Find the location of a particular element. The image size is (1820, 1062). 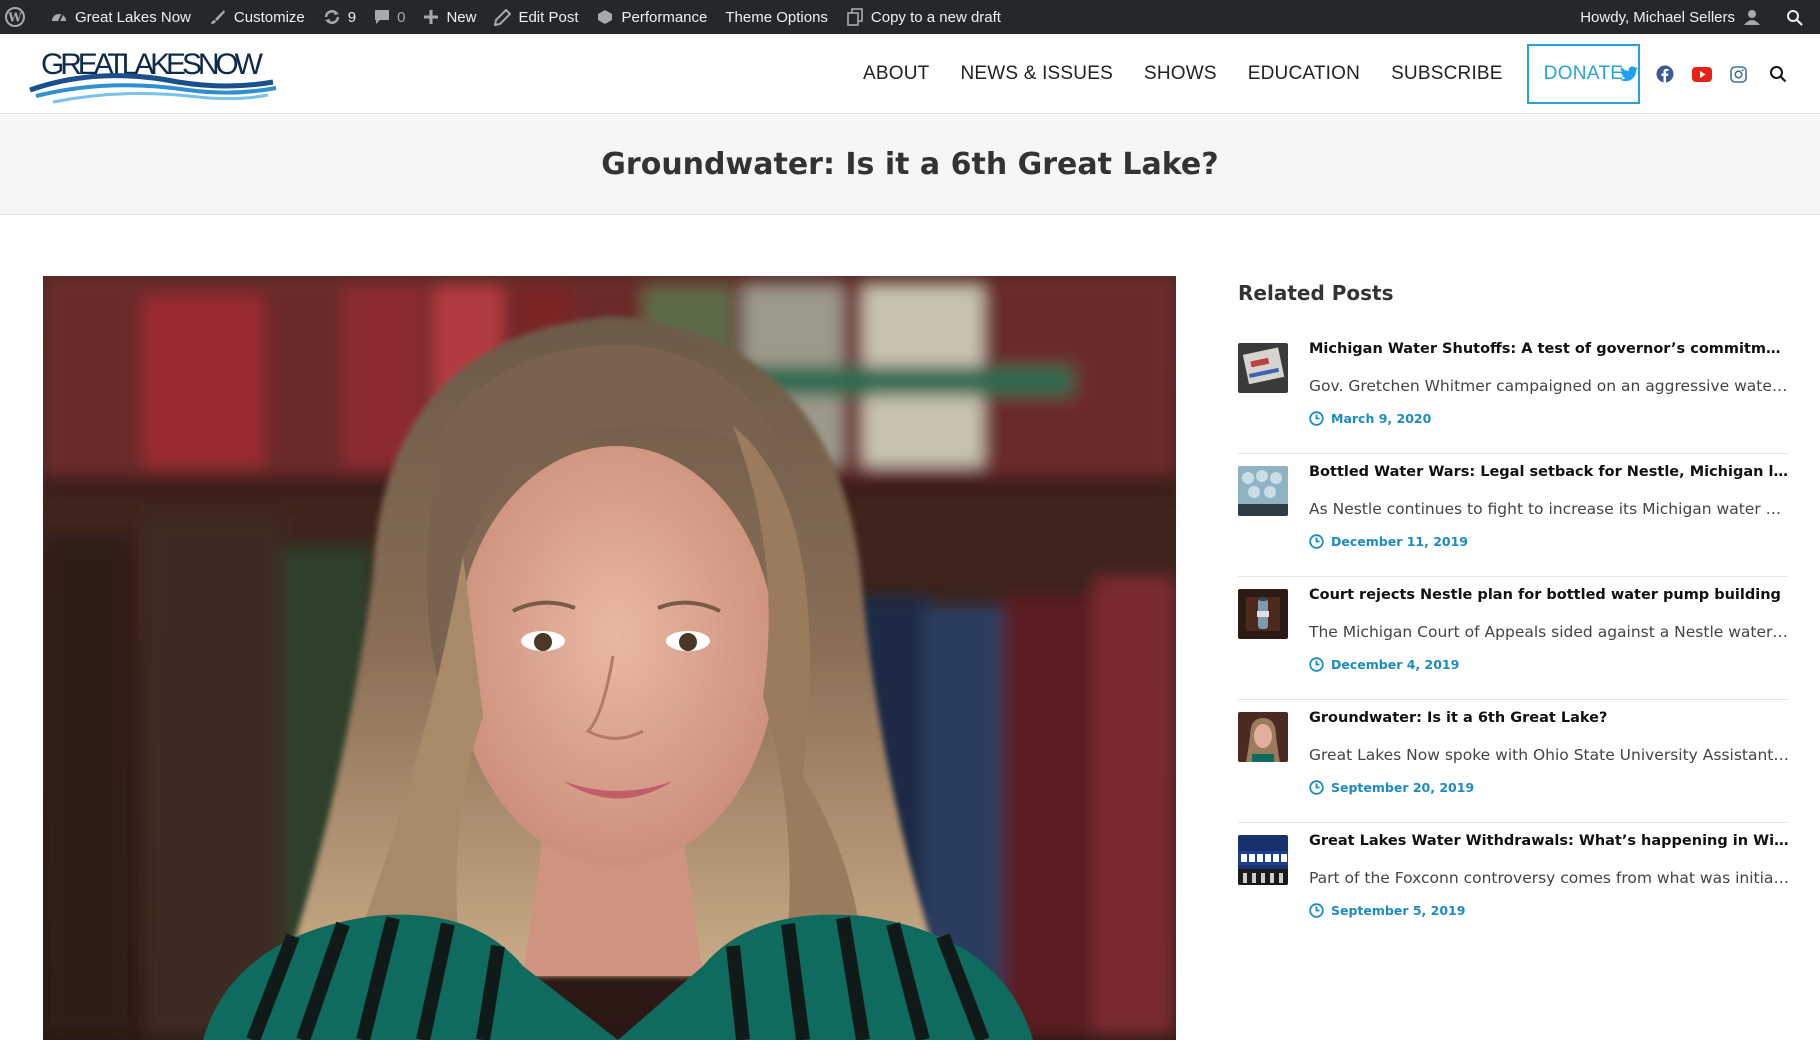

wordpress-logo-icon: W is located at coordinates (20, 17).